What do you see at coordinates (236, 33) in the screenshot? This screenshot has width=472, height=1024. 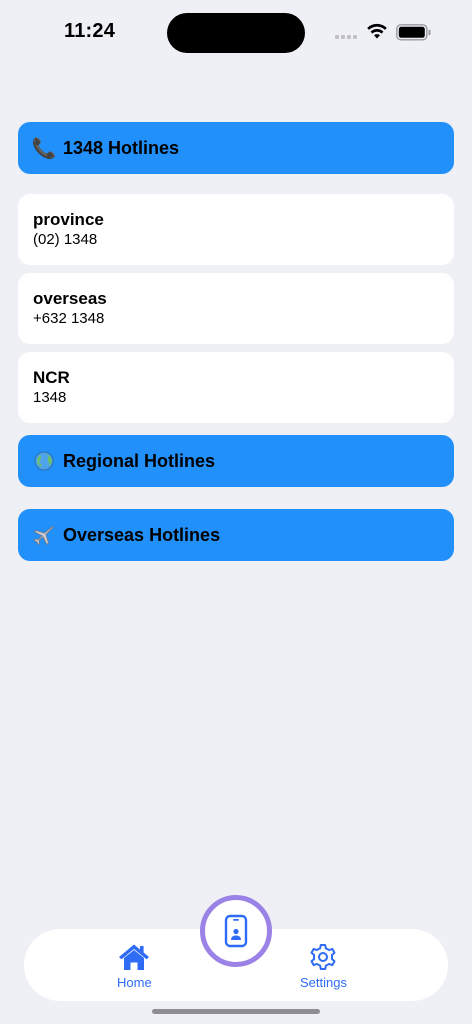 I see `dynamic-island` at bounding box center [236, 33].